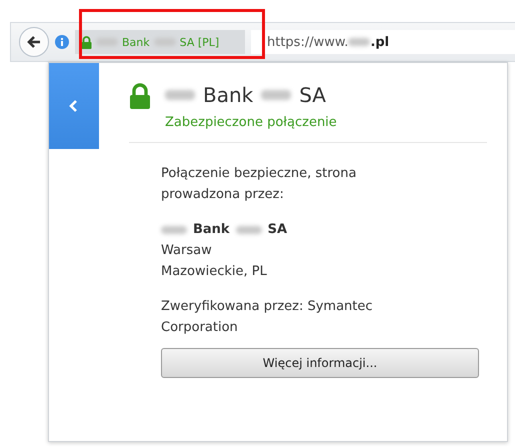 This screenshot has height=448, width=515. Describe the element at coordinates (187, 251) in the screenshot. I see `owner-city: Warsaw` at that location.